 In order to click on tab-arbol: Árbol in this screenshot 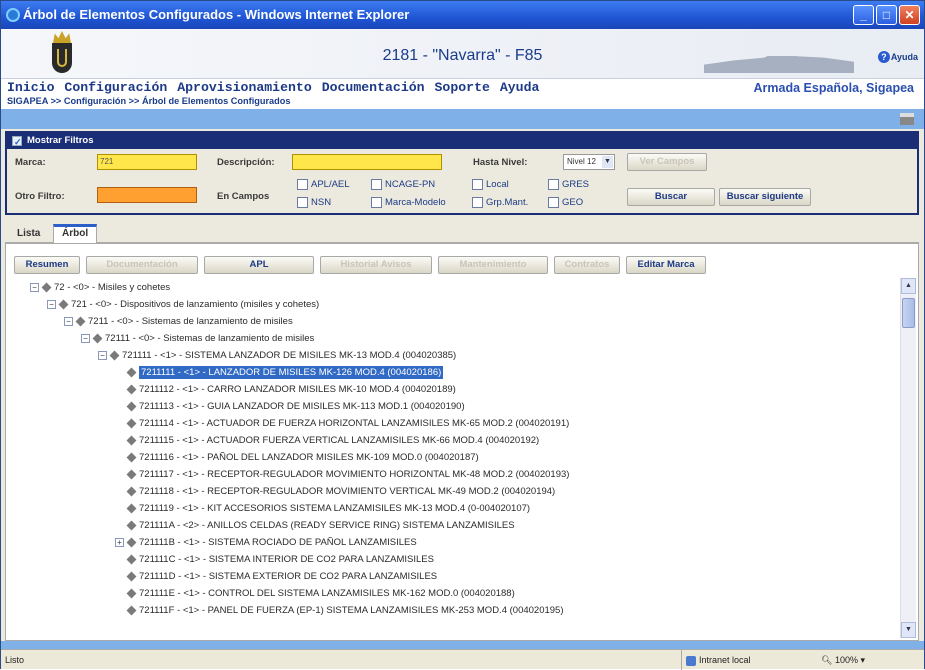, I will do `click(75, 233)`.